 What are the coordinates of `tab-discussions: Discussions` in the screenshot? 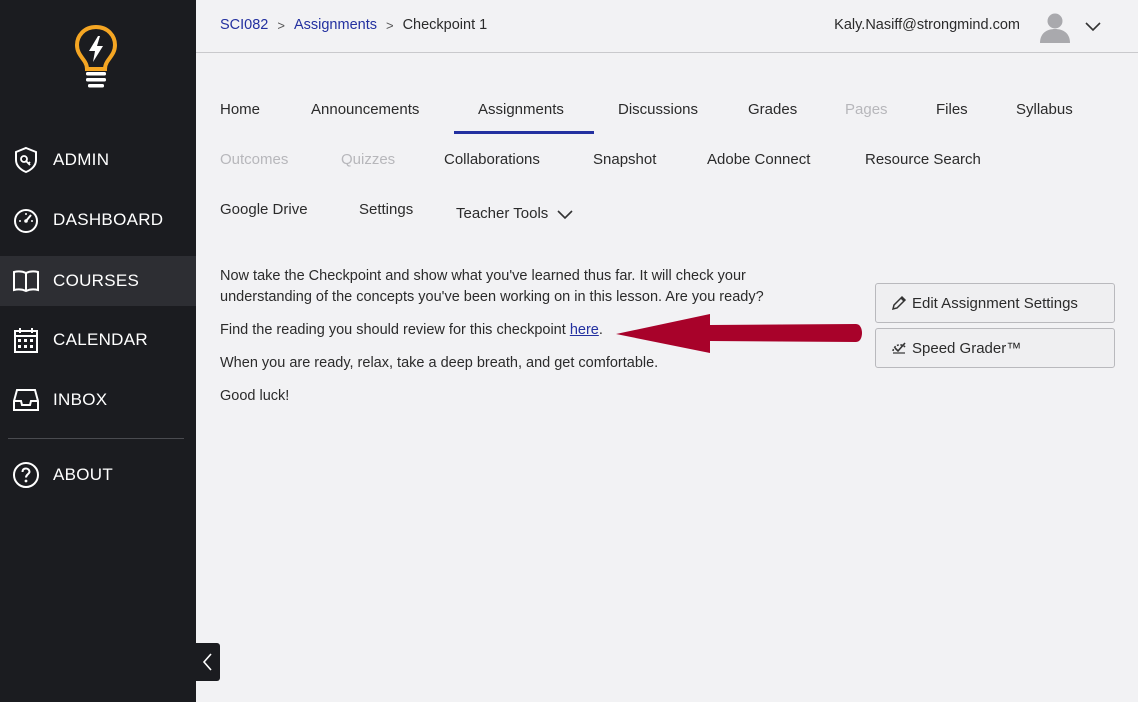 It's located at (658, 109).